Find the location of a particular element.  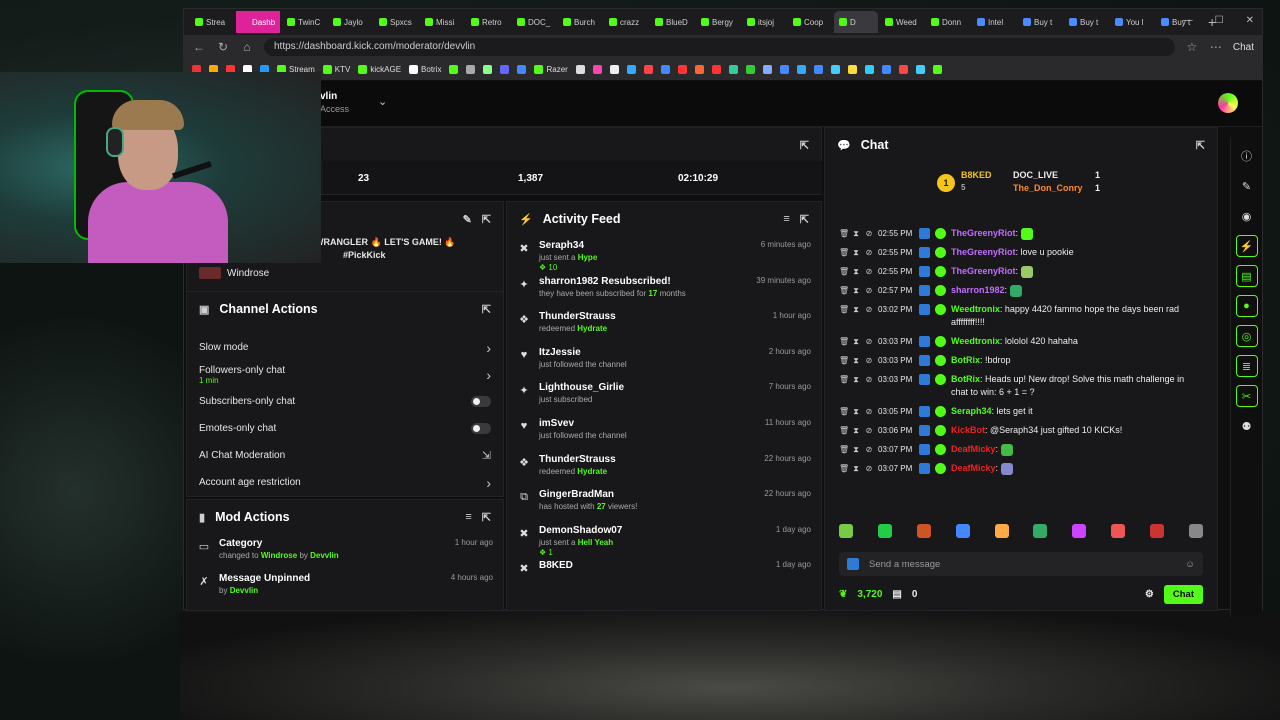

browser-tab: BlueD is located at coordinates (672, 22).